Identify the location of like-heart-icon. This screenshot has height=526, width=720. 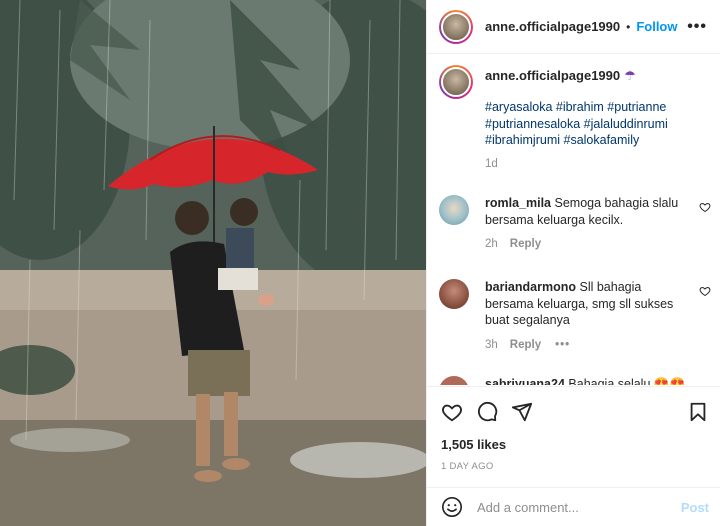
(452, 412).